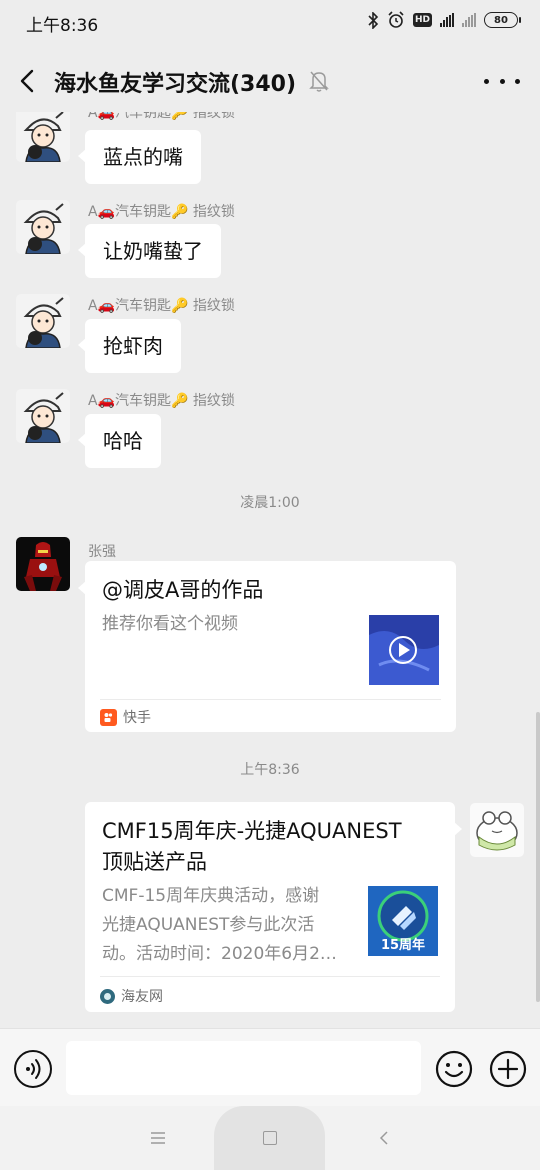 This screenshot has height=1170, width=540. What do you see at coordinates (538, 857) in the screenshot?
I see `scrollbar` at bounding box center [538, 857].